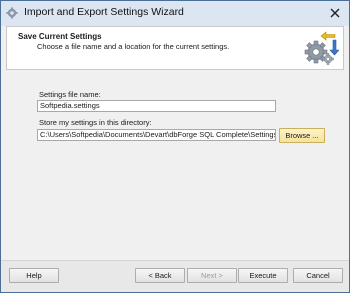 The height and width of the screenshot is (293, 350). What do you see at coordinates (335, 13) in the screenshot?
I see `close-icon` at bounding box center [335, 13].